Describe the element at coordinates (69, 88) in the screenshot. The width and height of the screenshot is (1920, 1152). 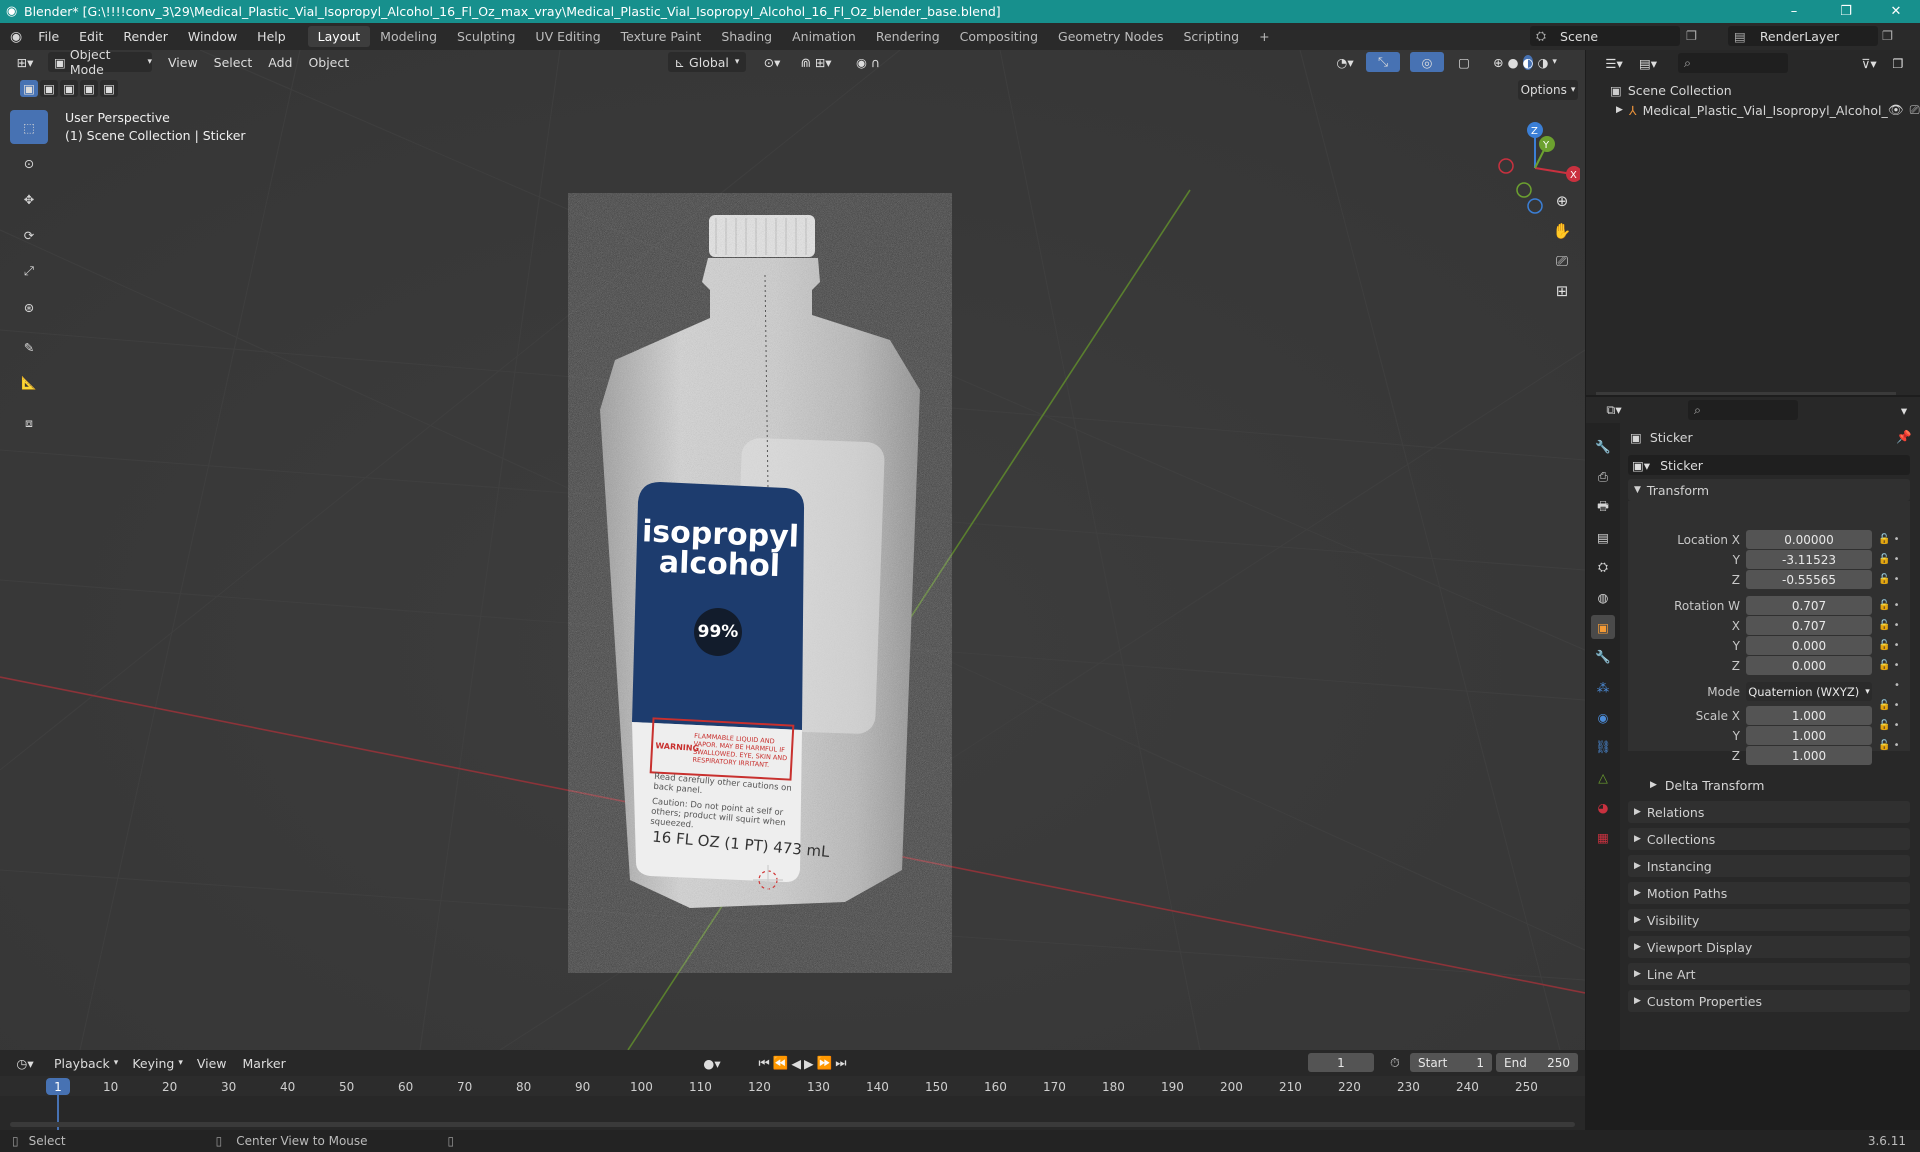
I see `select-subtract-icon: ▣` at that location.